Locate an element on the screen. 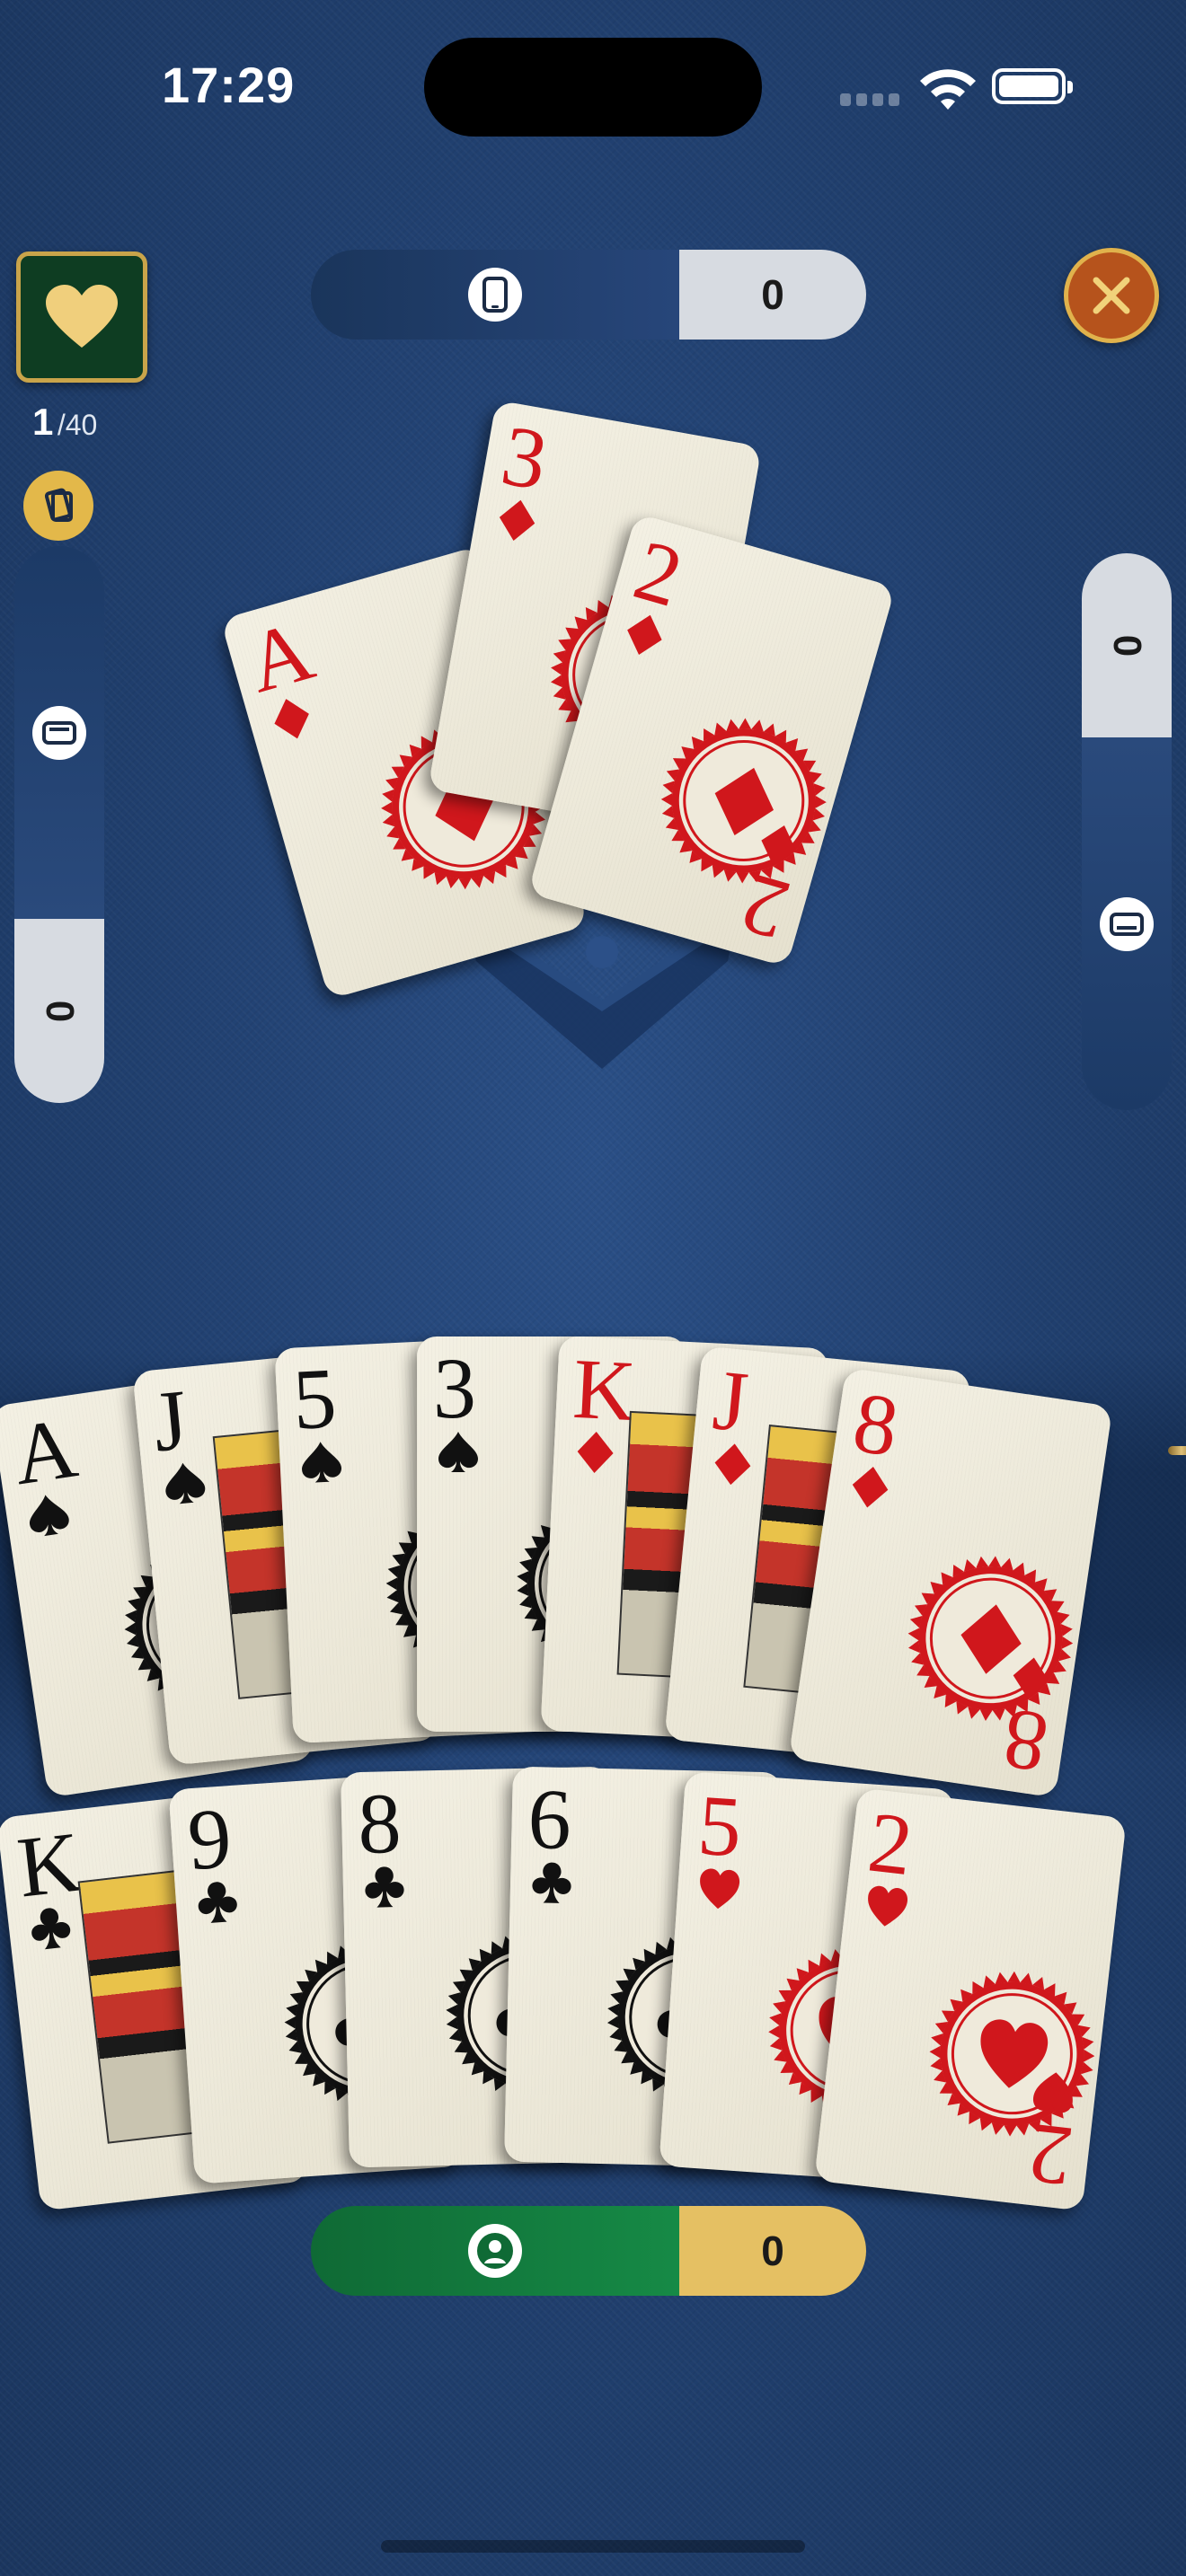 The width and height of the screenshot is (1186, 2576). playing-card: 2 2 is located at coordinates (970, 1999).